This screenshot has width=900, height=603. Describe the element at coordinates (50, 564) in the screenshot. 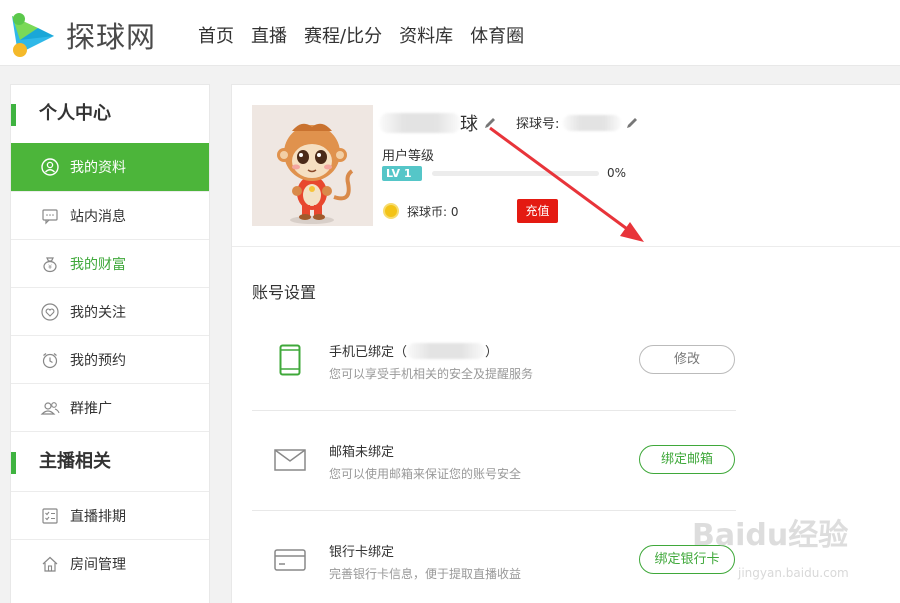

I see `house-icon` at that location.